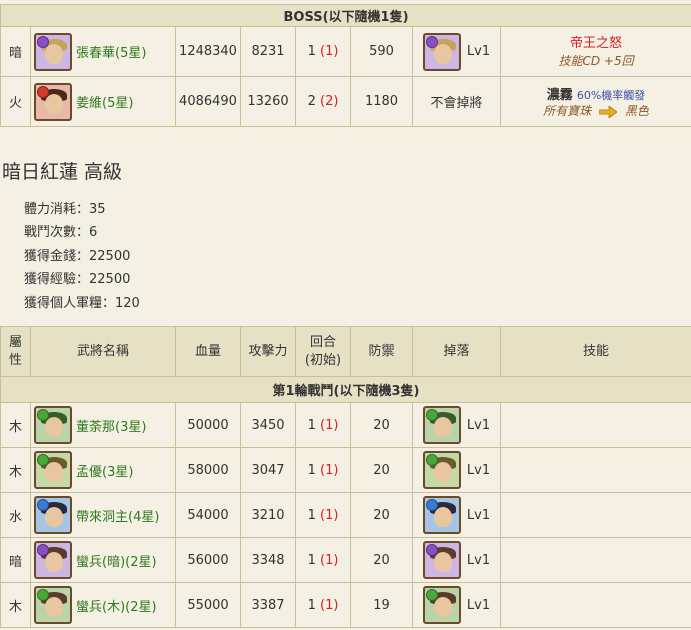  Describe the element at coordinates (43, 91) in the screenshot. I see `fire-orb-icon` at that location.